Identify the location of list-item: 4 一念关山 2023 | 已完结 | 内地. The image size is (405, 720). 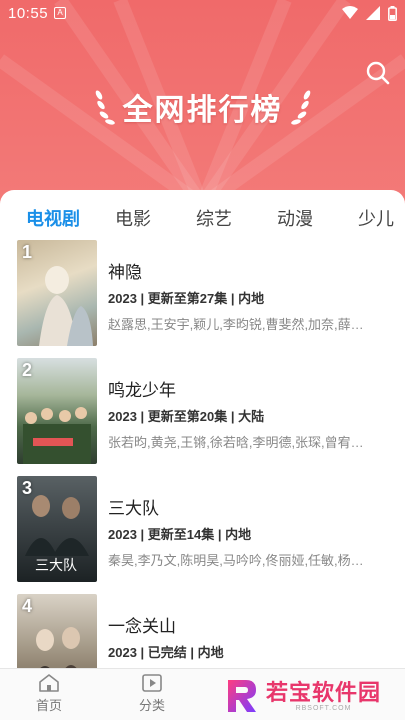
(202, 631).